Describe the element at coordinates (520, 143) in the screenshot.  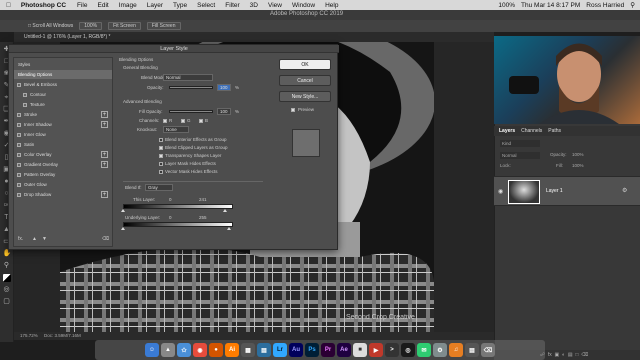
I see `layer-filter-kind: Kind` at that location.